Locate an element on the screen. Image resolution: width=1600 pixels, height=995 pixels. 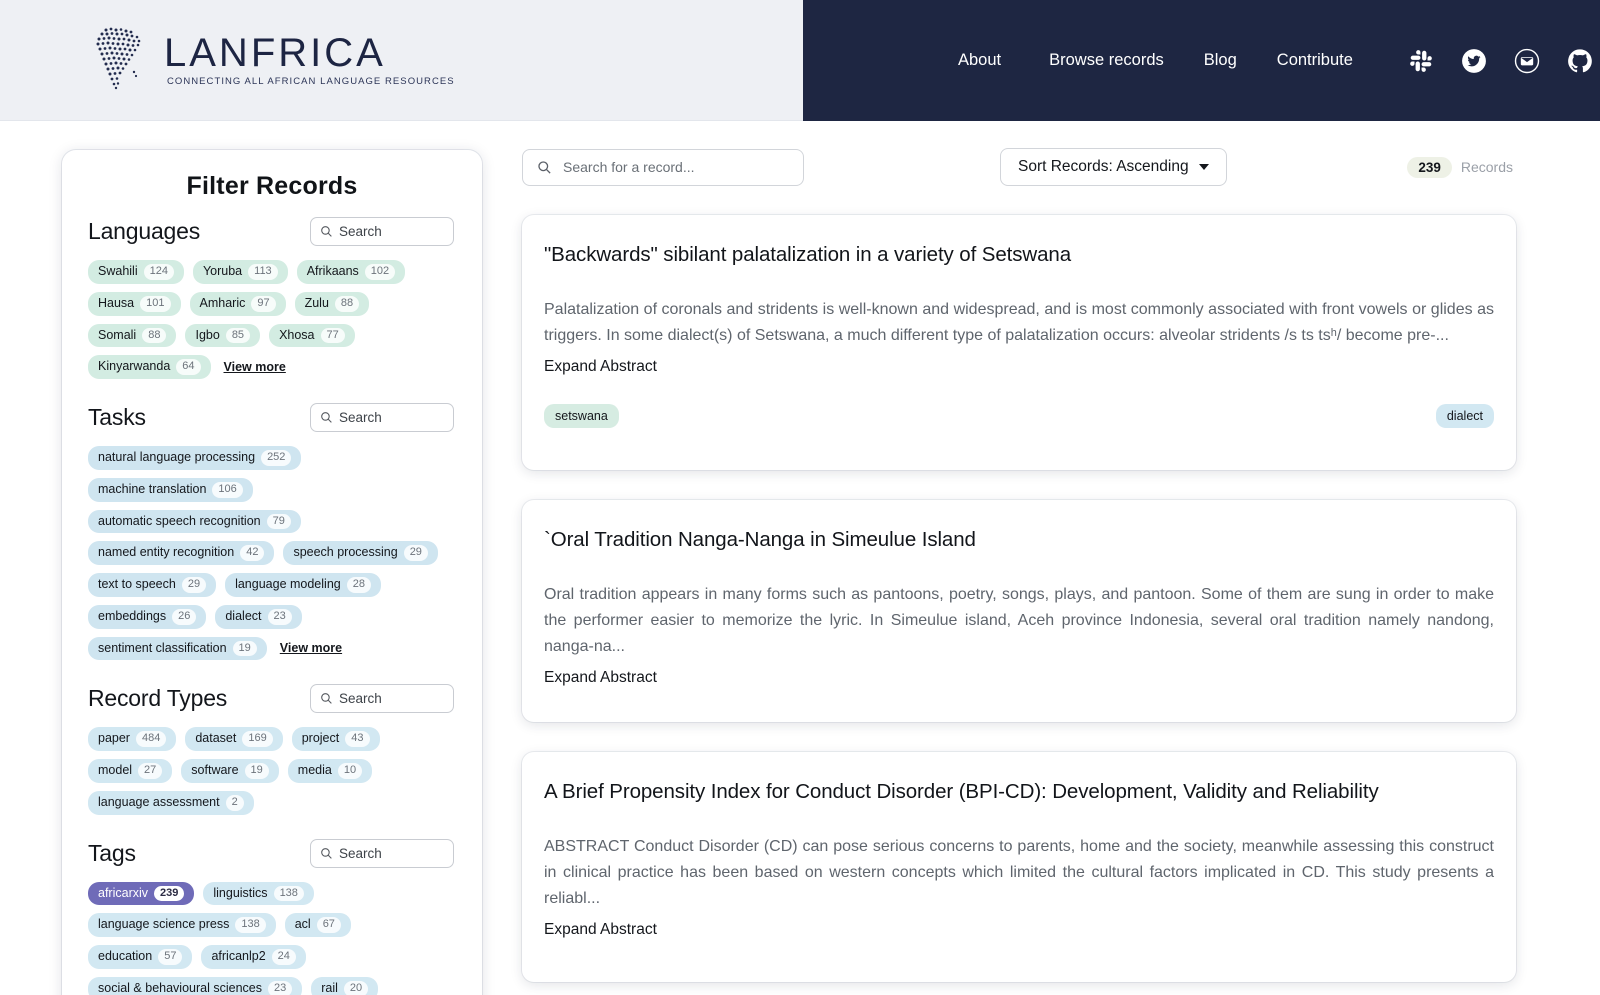
chip-education: education 57 is located at coordinates (140, 957).